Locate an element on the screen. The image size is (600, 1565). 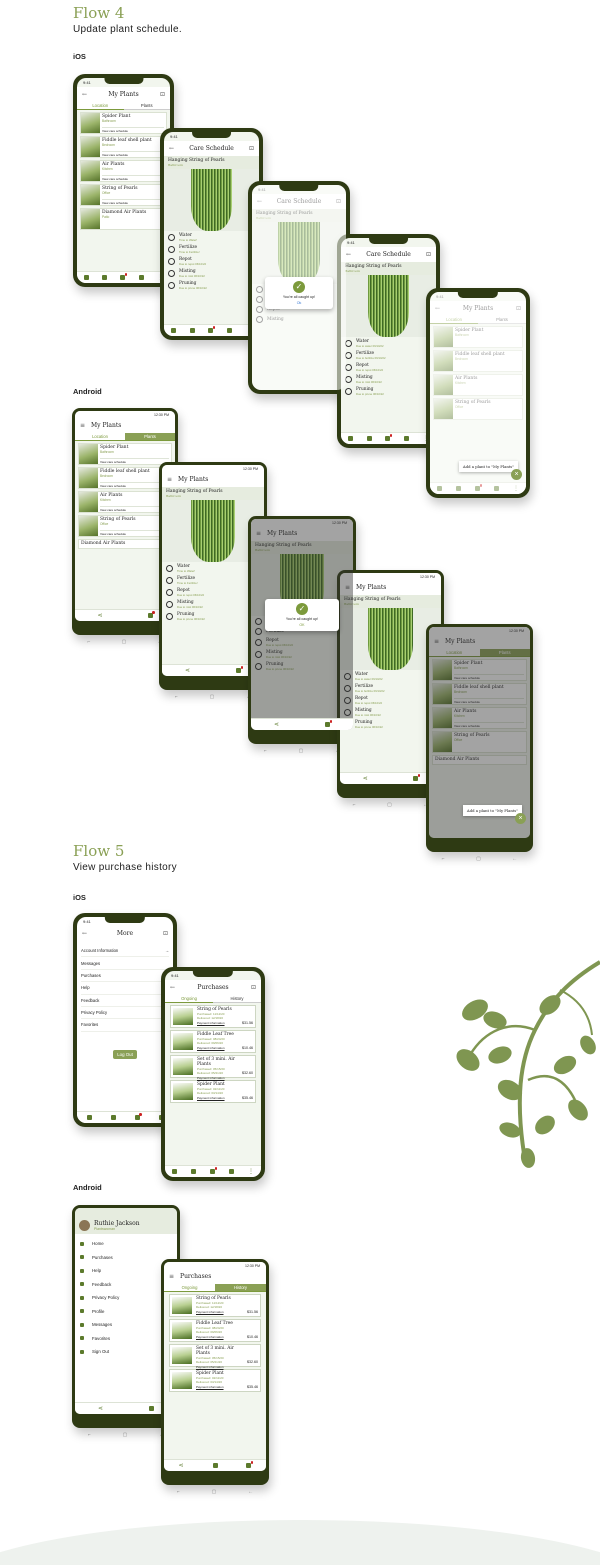
menu-item: Favorites is located at coordinates (125, 1025).